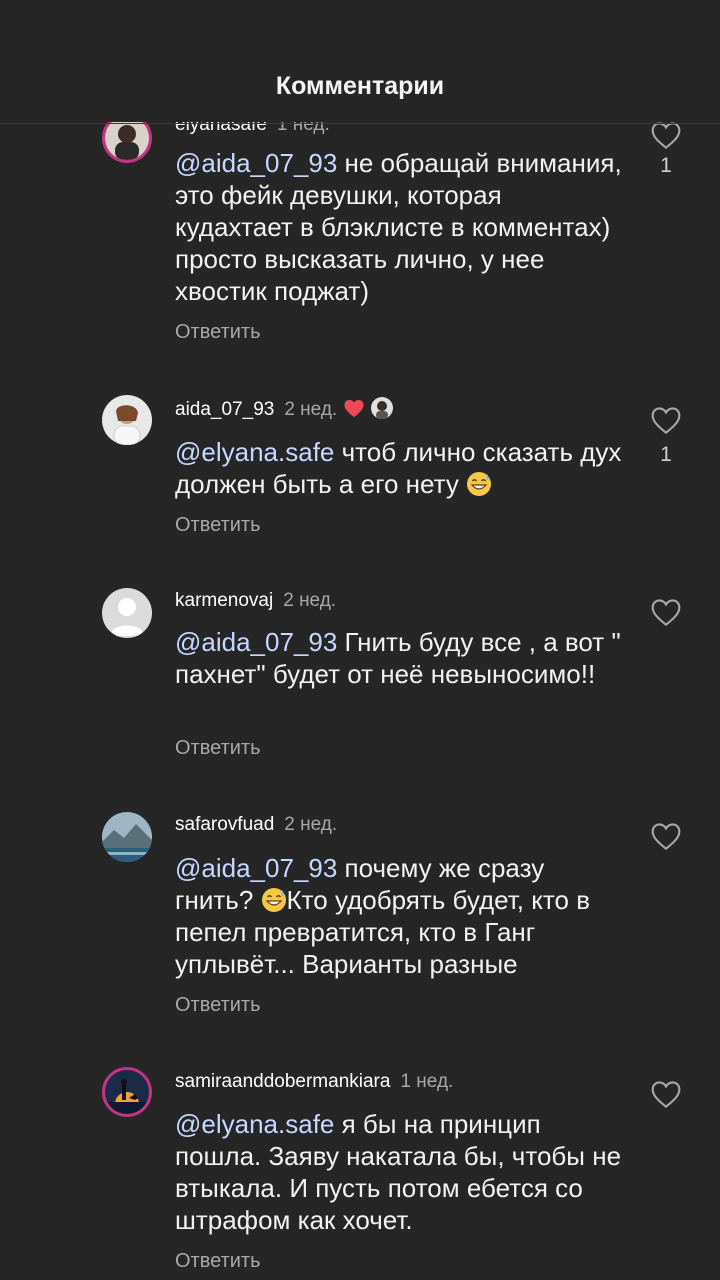  Describe the element at coordinates (354, 408) in the screenshot. I see `red-heart-icon` at that location.